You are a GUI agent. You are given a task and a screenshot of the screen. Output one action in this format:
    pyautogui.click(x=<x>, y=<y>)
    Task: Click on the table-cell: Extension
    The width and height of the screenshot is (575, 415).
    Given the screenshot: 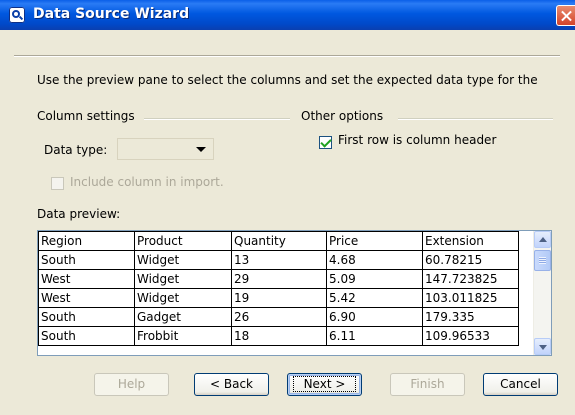 What is the action you would take?
    pyautogui.click(x=470, y=241)
    